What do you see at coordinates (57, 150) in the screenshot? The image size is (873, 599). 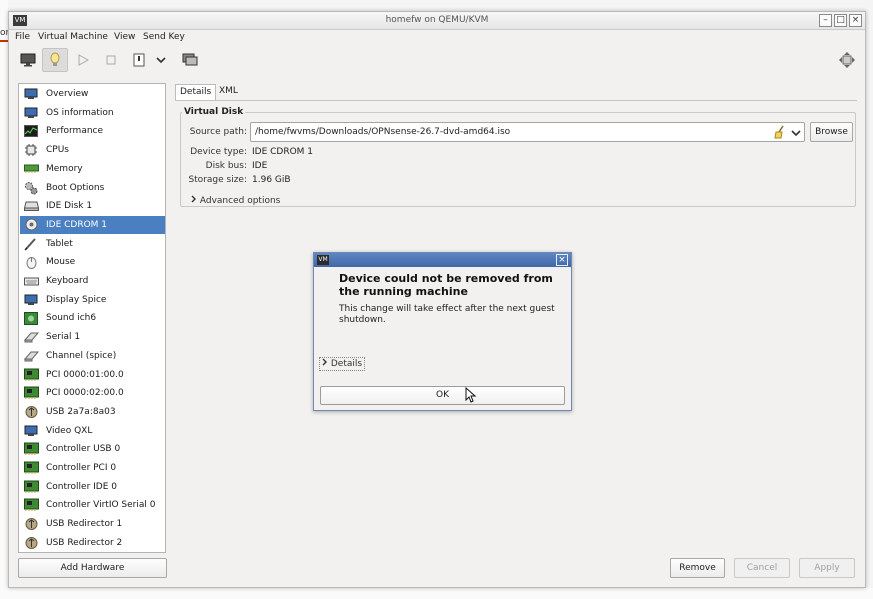 I see `sidebar-item-label: CPUs` at bounding box center [57, 150].